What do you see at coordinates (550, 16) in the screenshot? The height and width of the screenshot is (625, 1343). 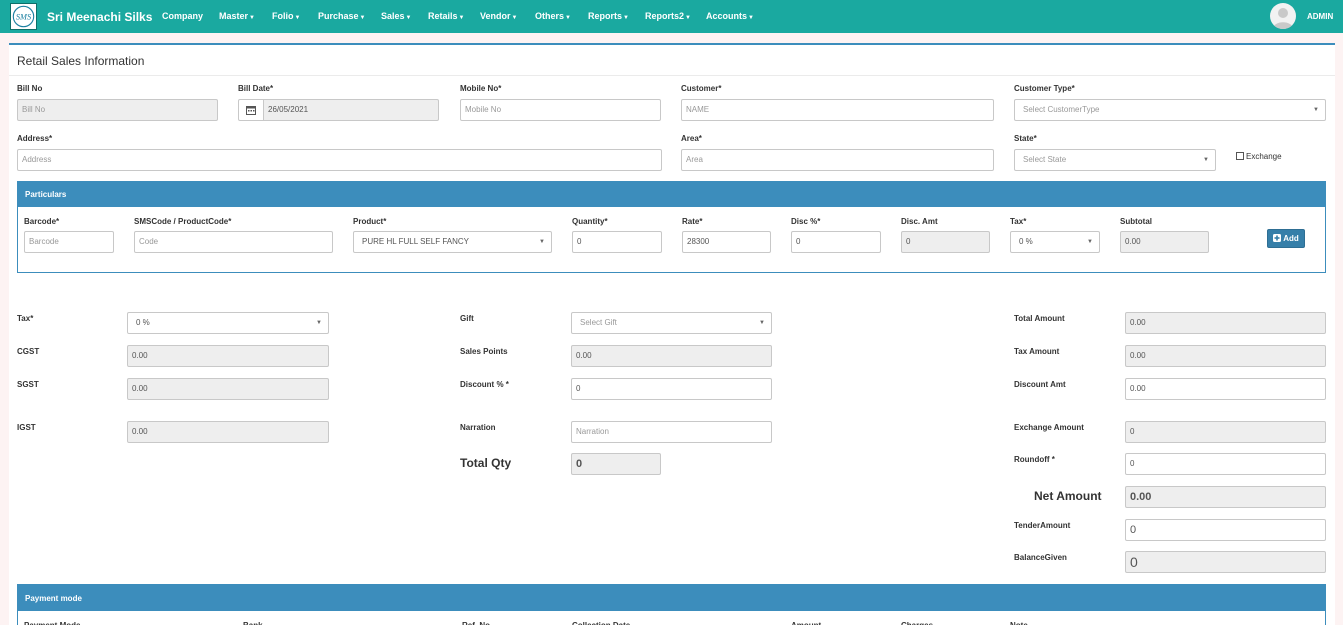 I see `nav-item-label: Others` at bounding box center [550, 16].